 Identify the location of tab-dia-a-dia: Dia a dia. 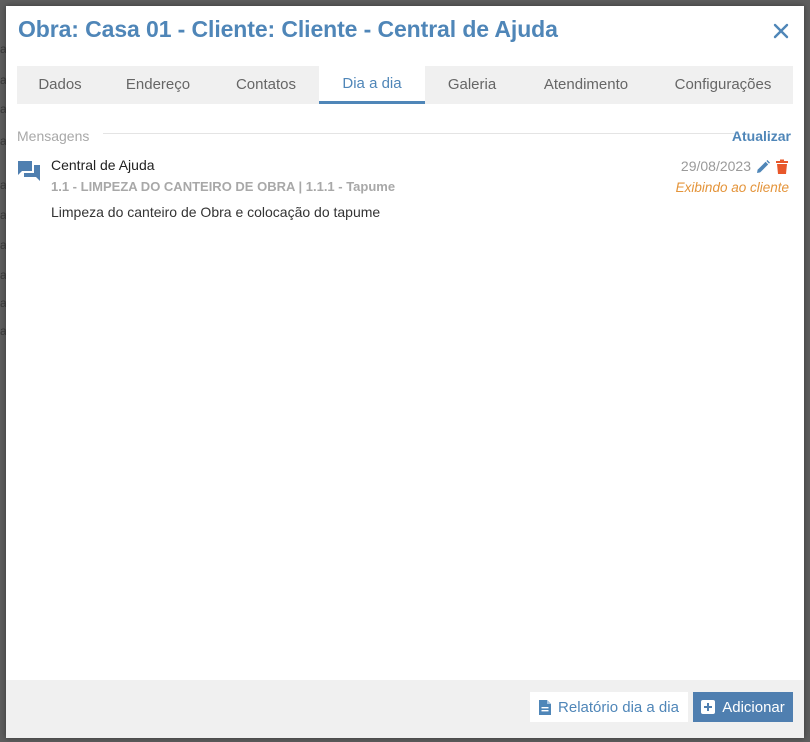
(372, 85).